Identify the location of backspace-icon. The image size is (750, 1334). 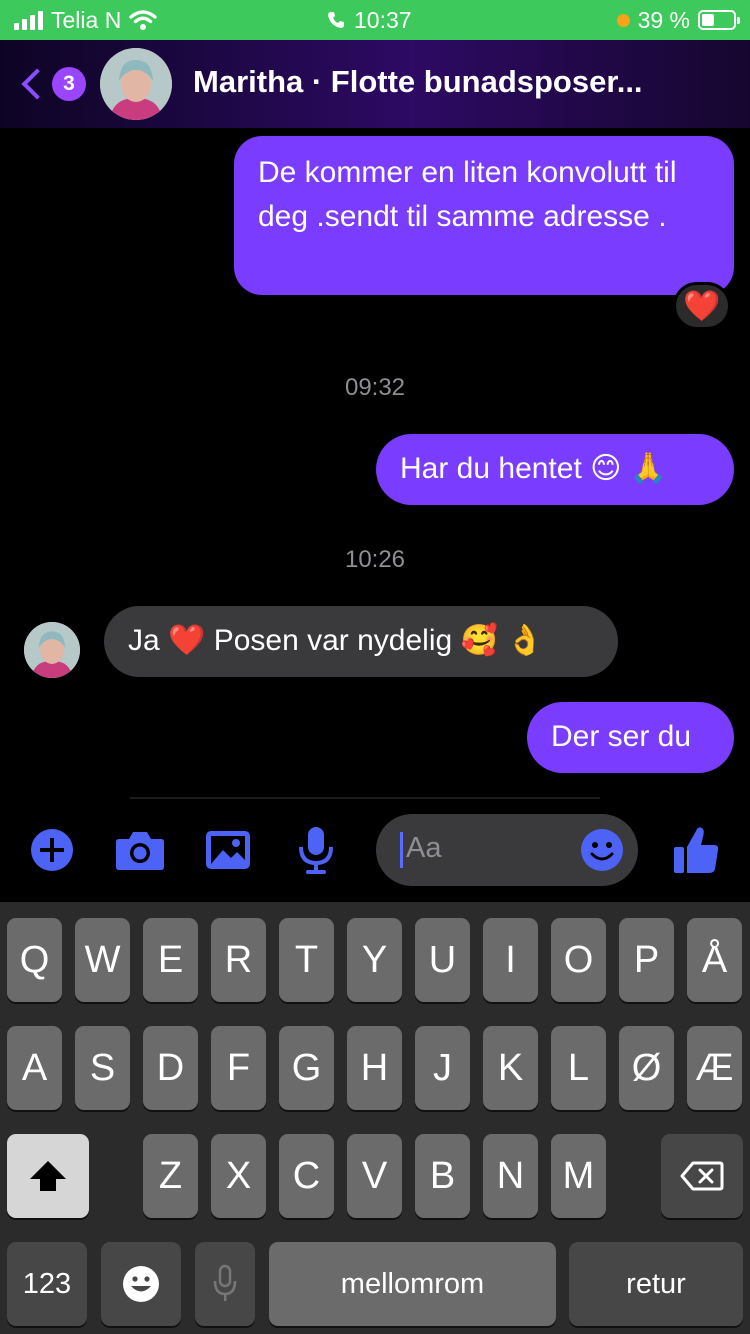
(702, 1176).